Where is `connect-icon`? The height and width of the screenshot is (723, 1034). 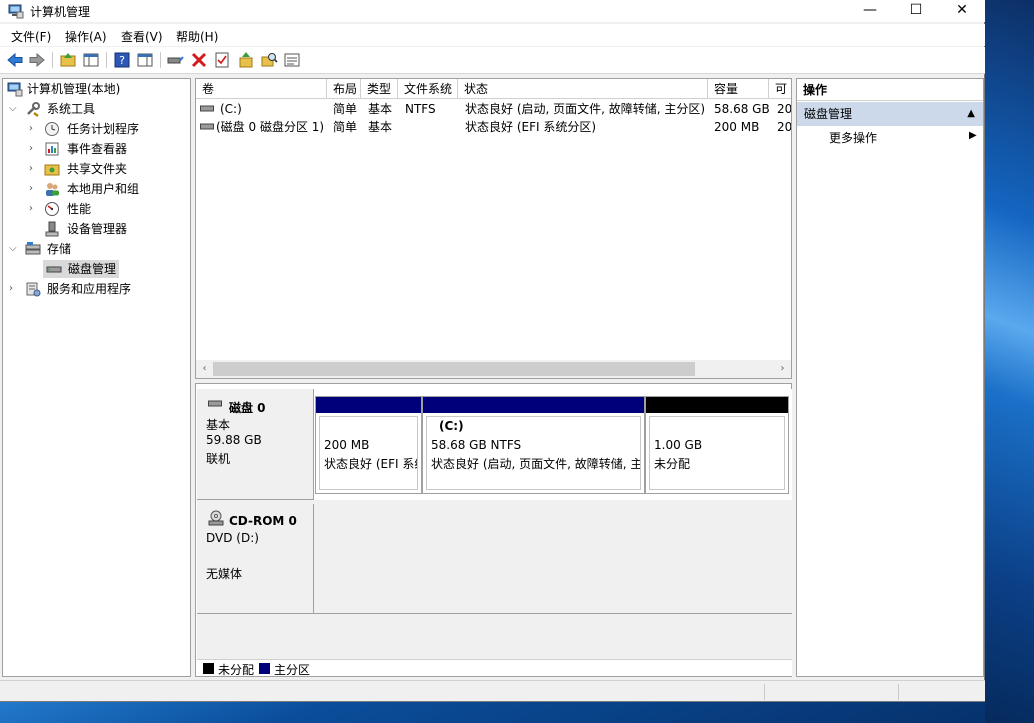 connect-icon is located at coordinates (175, 60).